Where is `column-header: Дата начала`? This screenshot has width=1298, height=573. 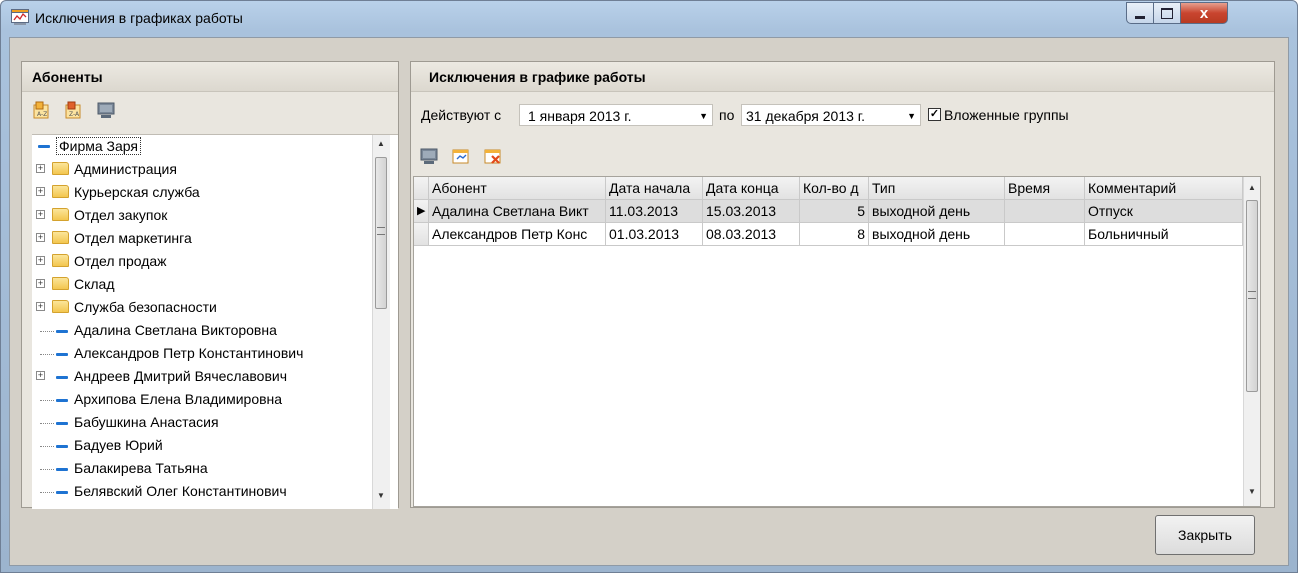
column-header: Дата начала is located at coordinates (654, 188).